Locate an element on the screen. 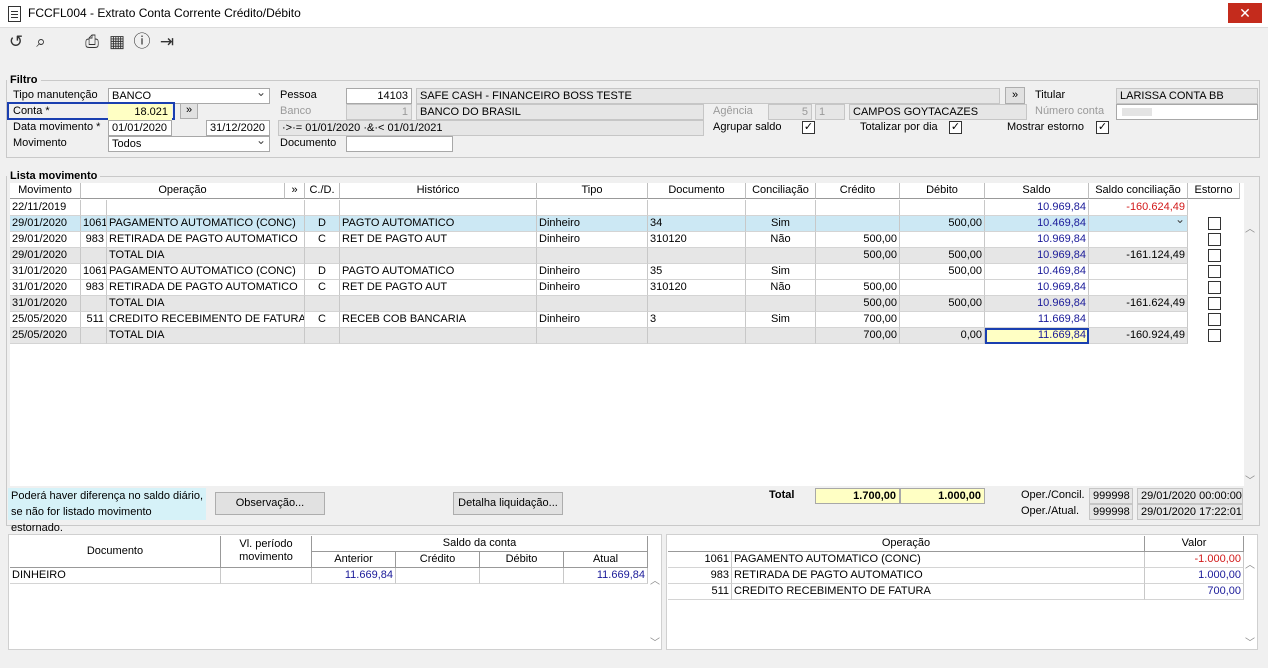  cell-hist is located at coordinates (438, 304).